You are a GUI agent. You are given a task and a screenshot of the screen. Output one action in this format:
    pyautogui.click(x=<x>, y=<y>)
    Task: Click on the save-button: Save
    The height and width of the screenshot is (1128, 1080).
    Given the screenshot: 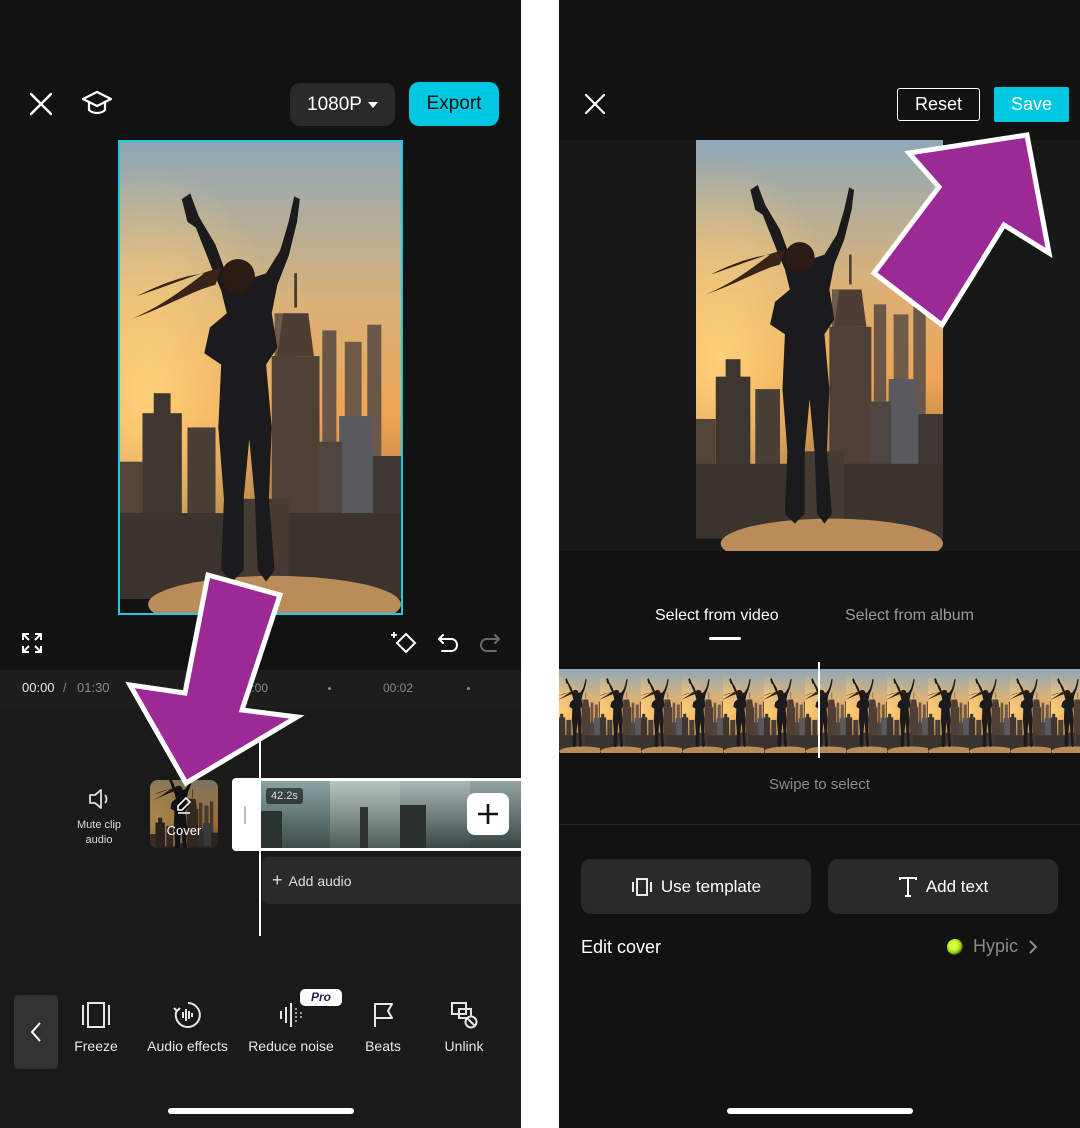 What is the action you would take?
    pyautogui.click(x=1031, y=104)
    